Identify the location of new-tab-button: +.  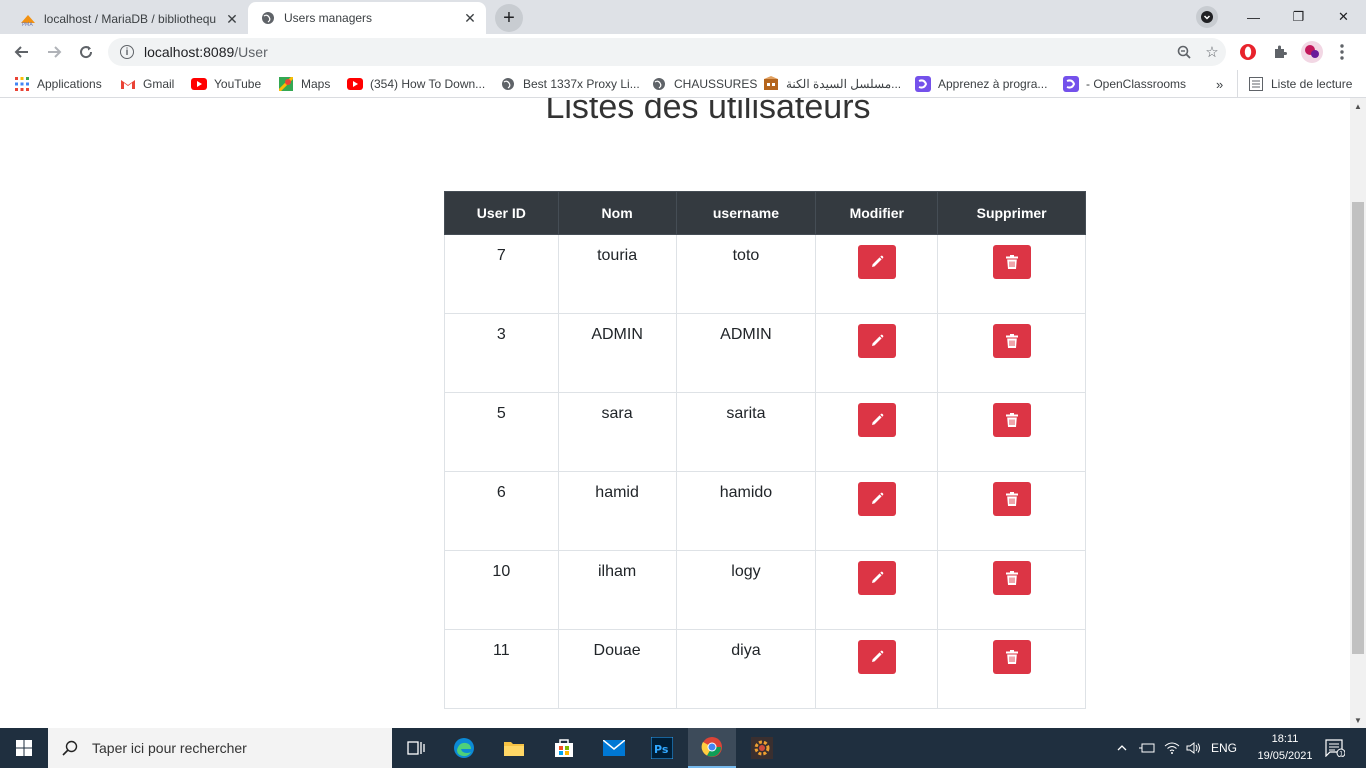
(509, 18).